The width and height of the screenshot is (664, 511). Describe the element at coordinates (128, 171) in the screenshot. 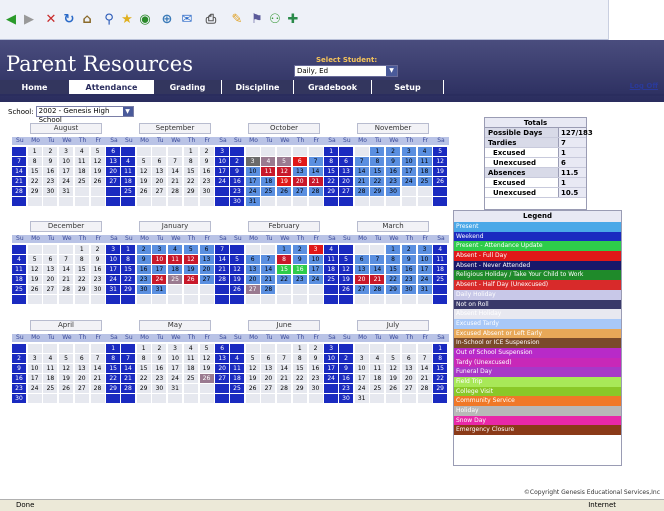

I see `calendar-day: 11` at that location.